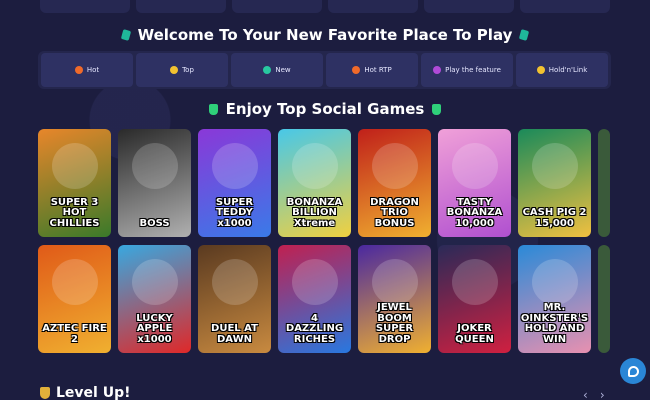  I want to click on game-title: DUEL AT DAWN, so click(234, 334).